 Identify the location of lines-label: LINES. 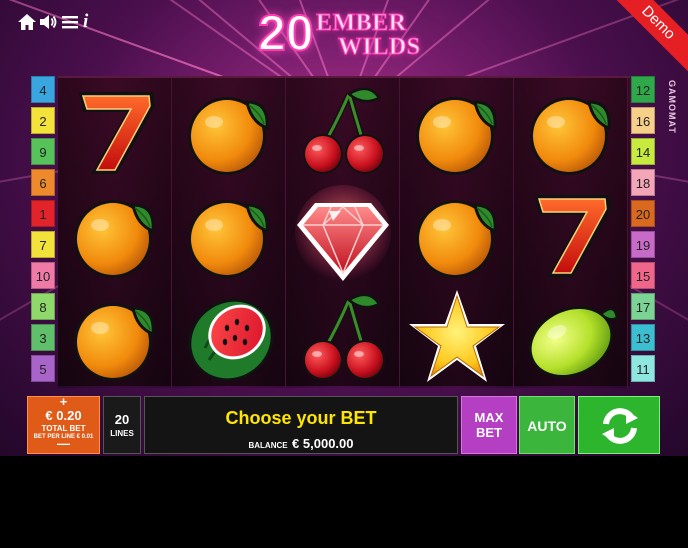
(122, 433).